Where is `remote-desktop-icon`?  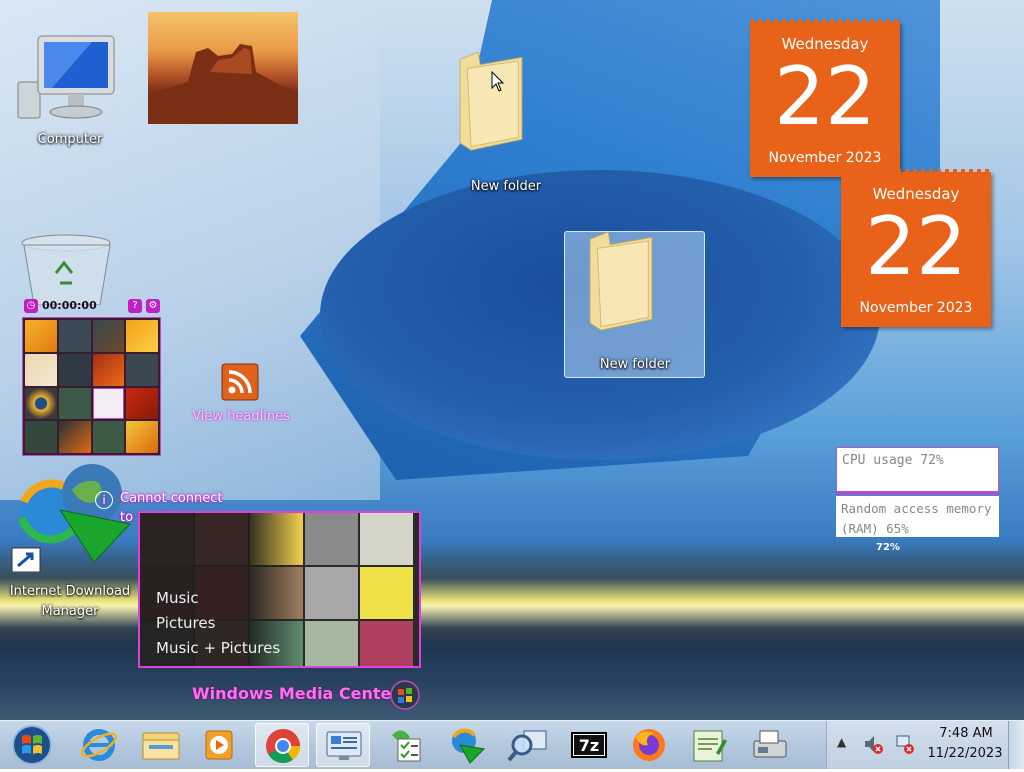
remote-desktop-icon is located at coordinates (344, 745).